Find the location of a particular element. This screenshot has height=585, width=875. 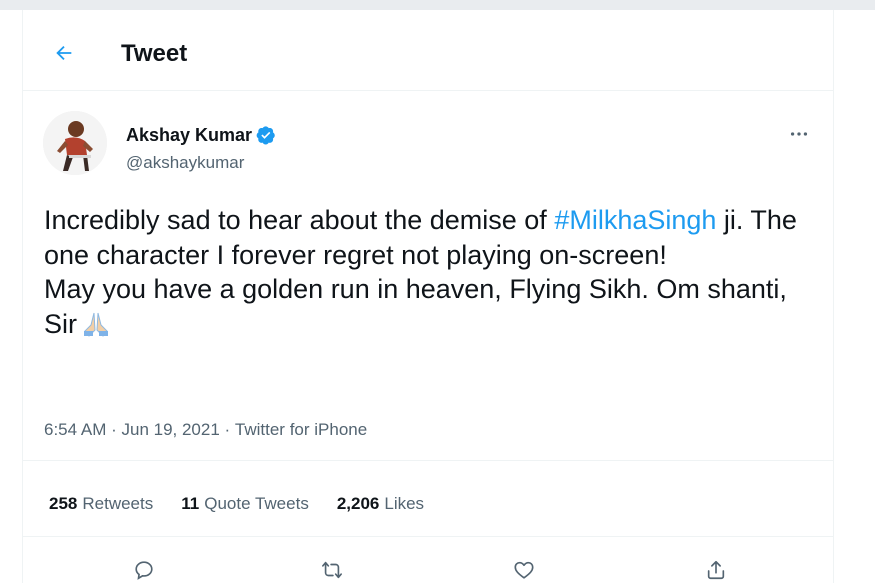

like-button is located at coordinates (524, 570).